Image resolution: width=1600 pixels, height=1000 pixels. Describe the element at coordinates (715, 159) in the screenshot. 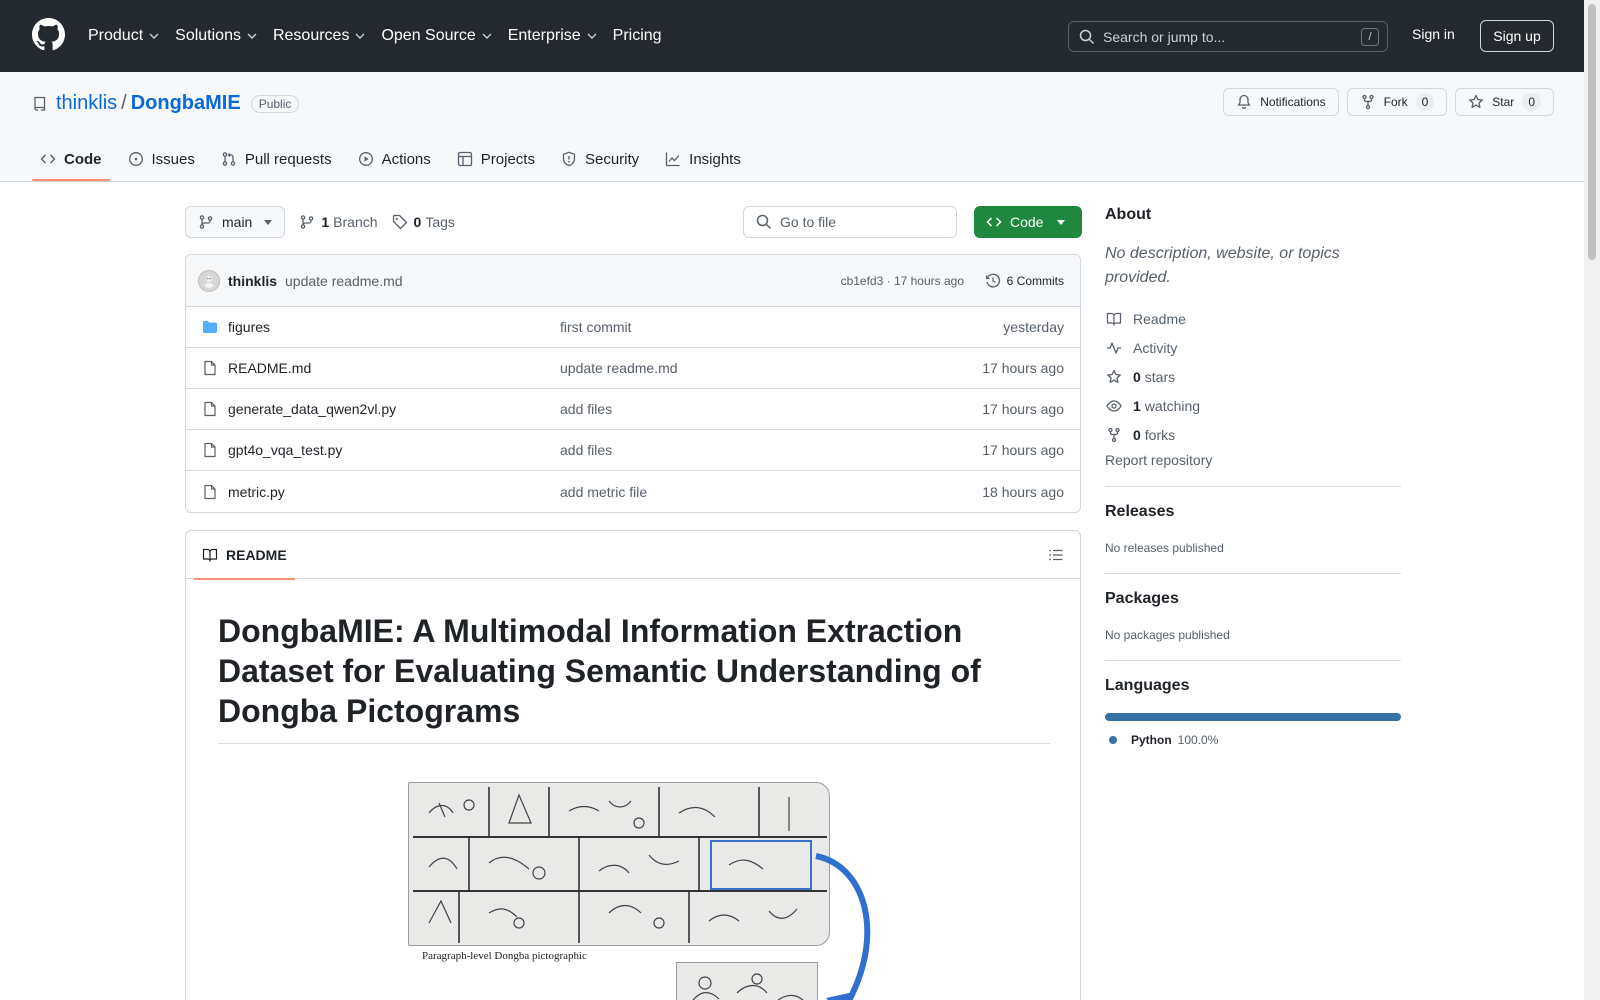

I see `tab-label: Insights` at that location.